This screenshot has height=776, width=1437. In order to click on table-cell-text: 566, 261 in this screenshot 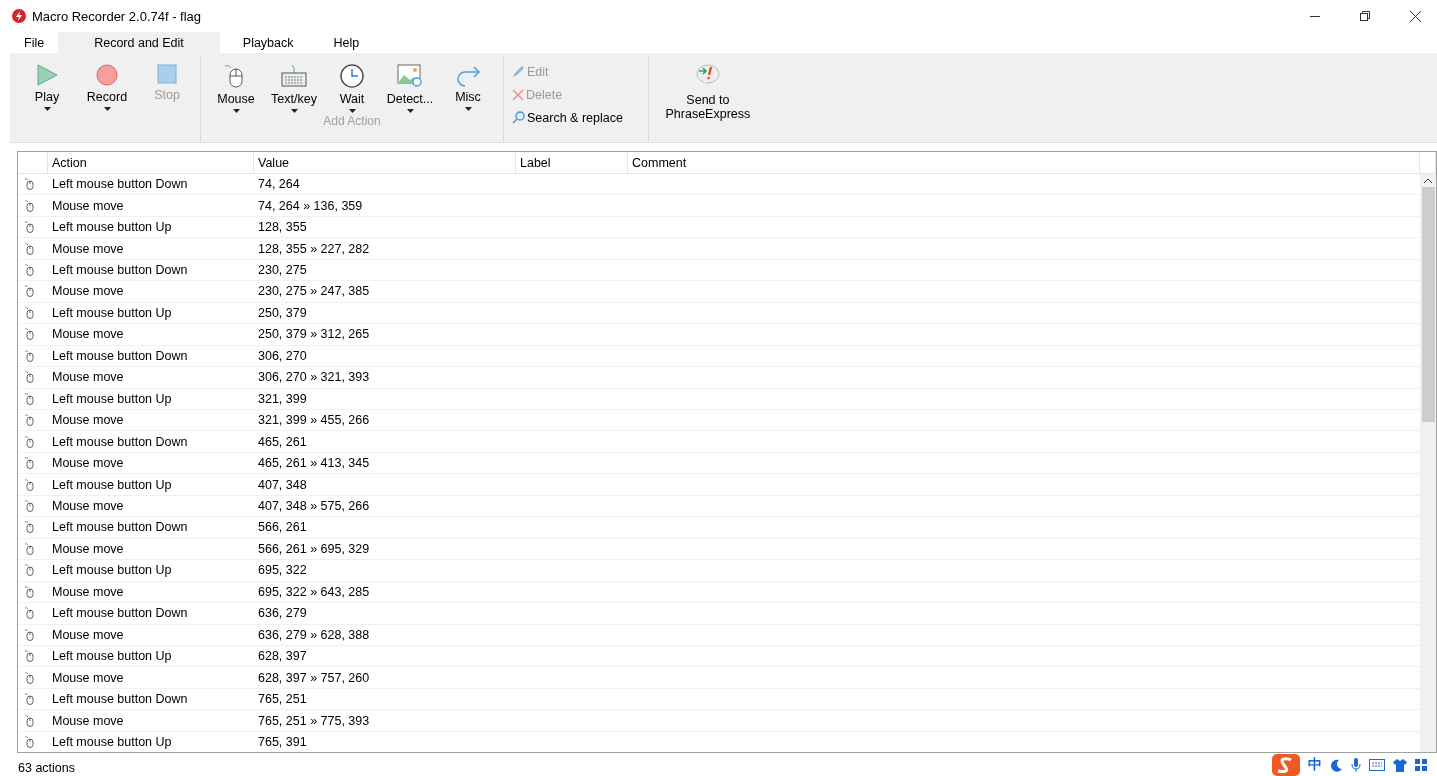, I will do `click(282, 527)`.